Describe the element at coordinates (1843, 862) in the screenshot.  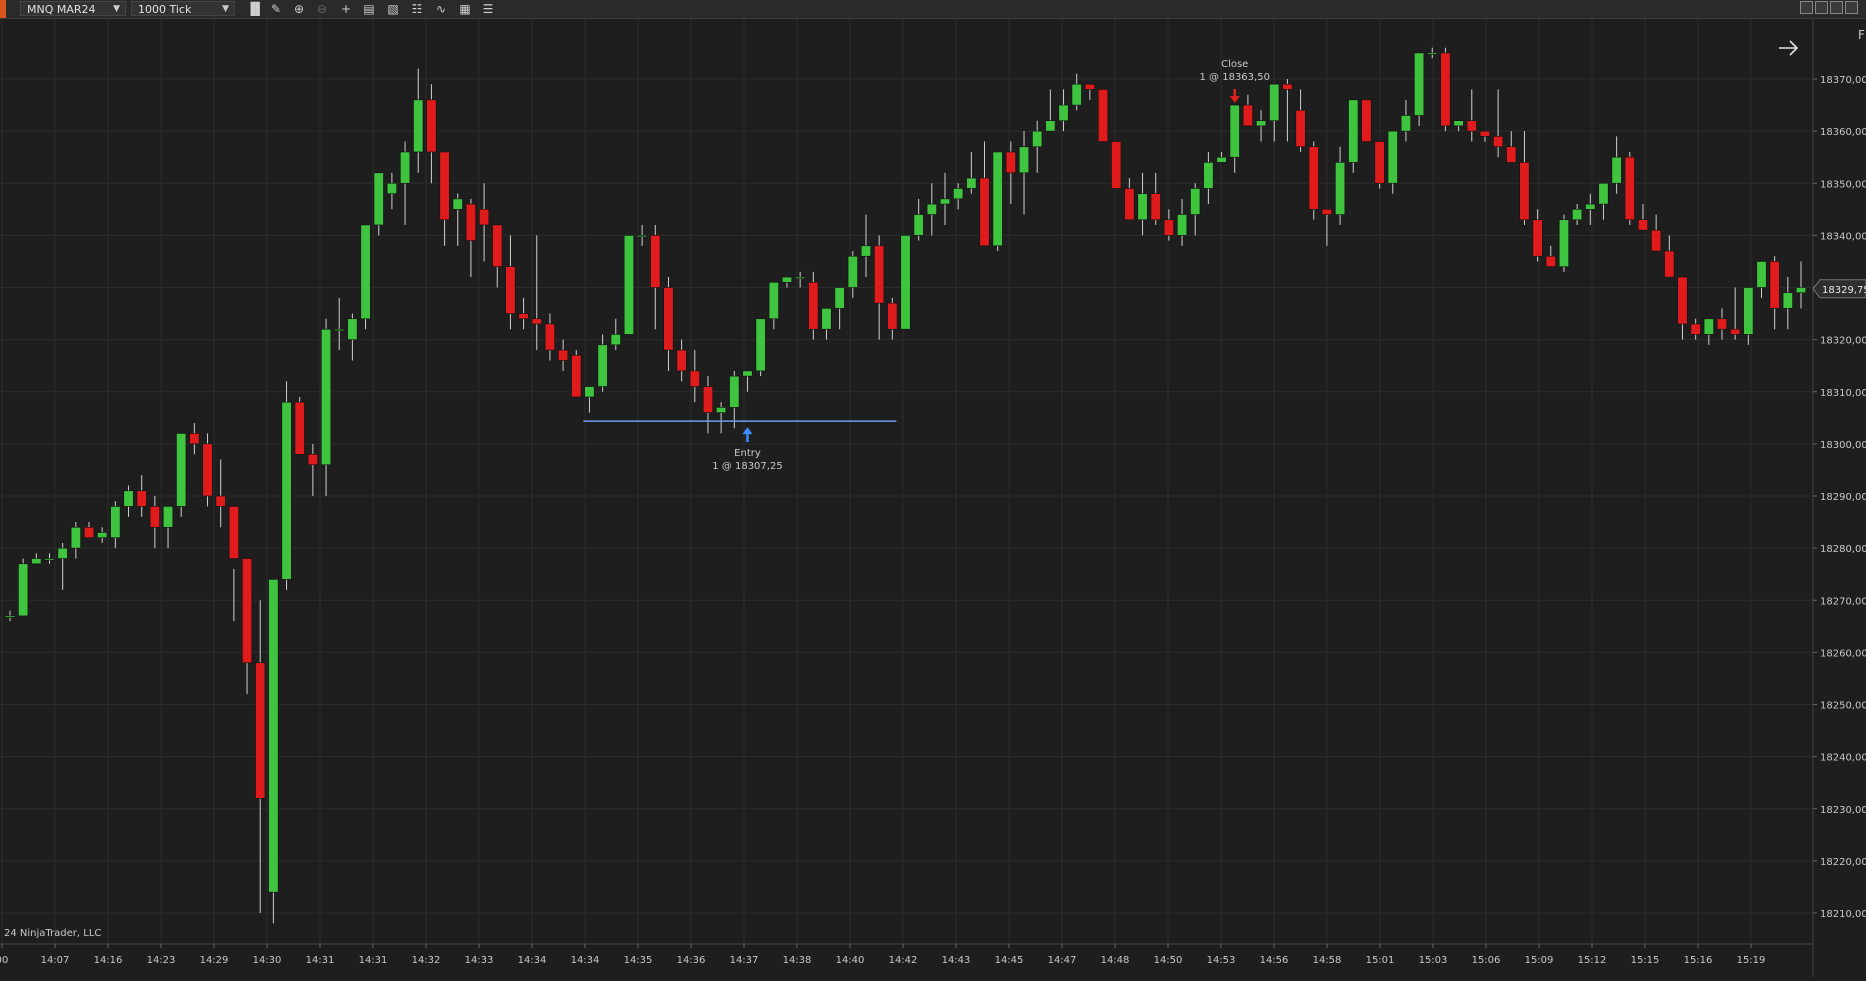
I see `price-tick-label: 18220,00` at that location.